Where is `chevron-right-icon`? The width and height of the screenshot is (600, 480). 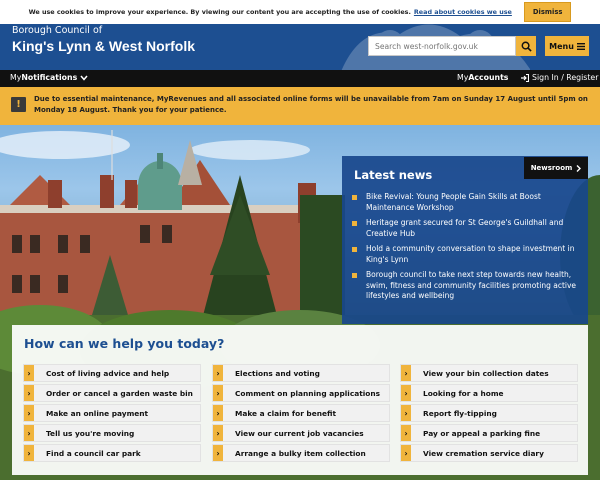 chevron-right-icon is located at coordinates (579, 168).